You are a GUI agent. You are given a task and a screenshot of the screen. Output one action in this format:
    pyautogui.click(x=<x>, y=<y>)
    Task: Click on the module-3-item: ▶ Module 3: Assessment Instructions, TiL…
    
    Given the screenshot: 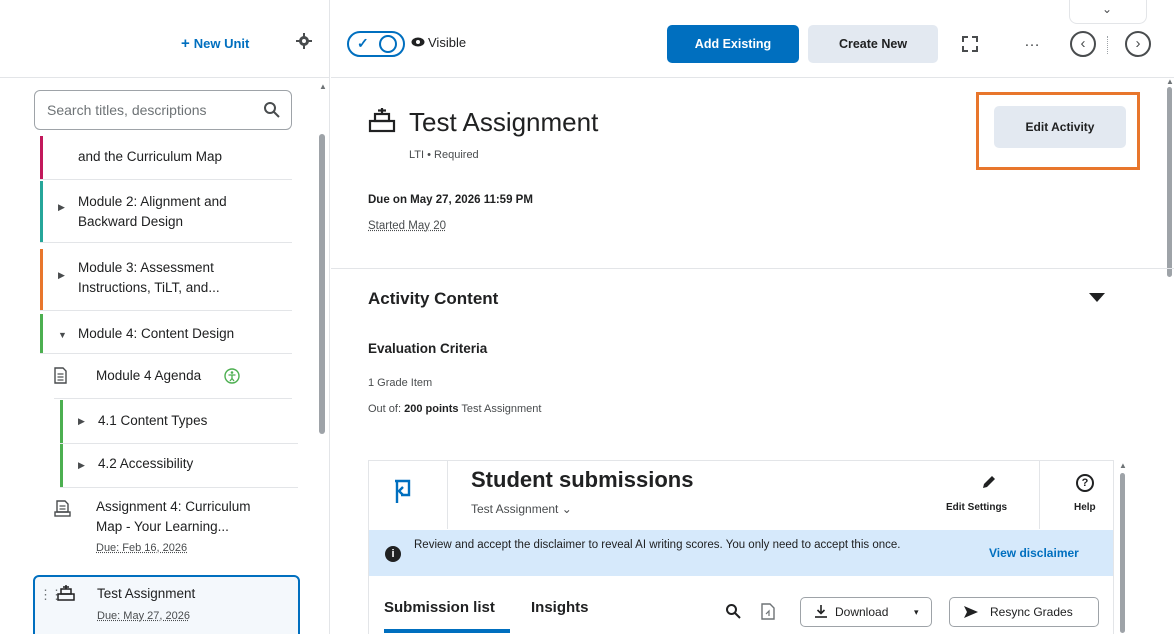 What is the action you would take?
    pyautogui.click(x=166, y=280)
    